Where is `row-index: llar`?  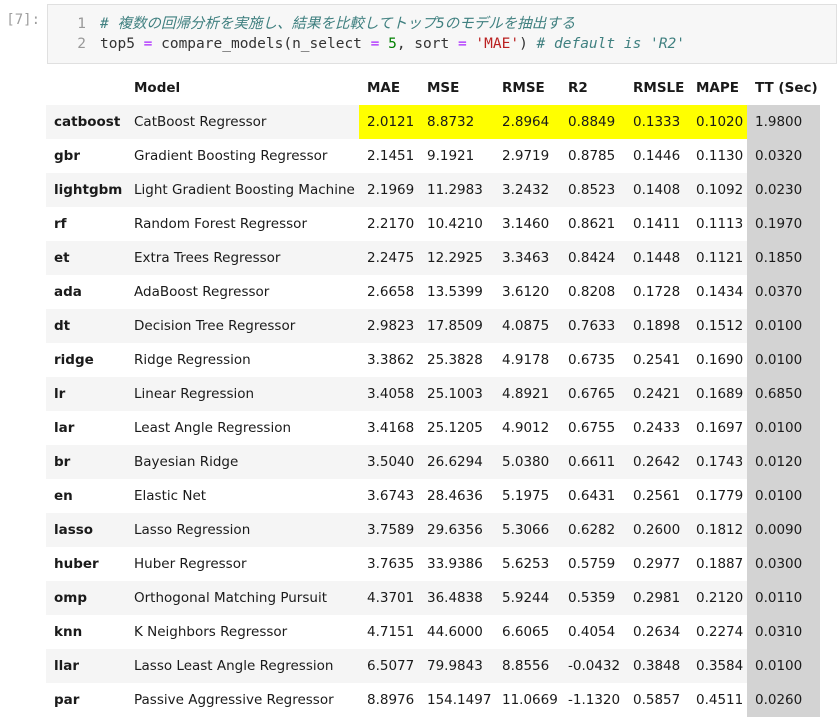
row-index: llar is located at coordinates (67, 666).